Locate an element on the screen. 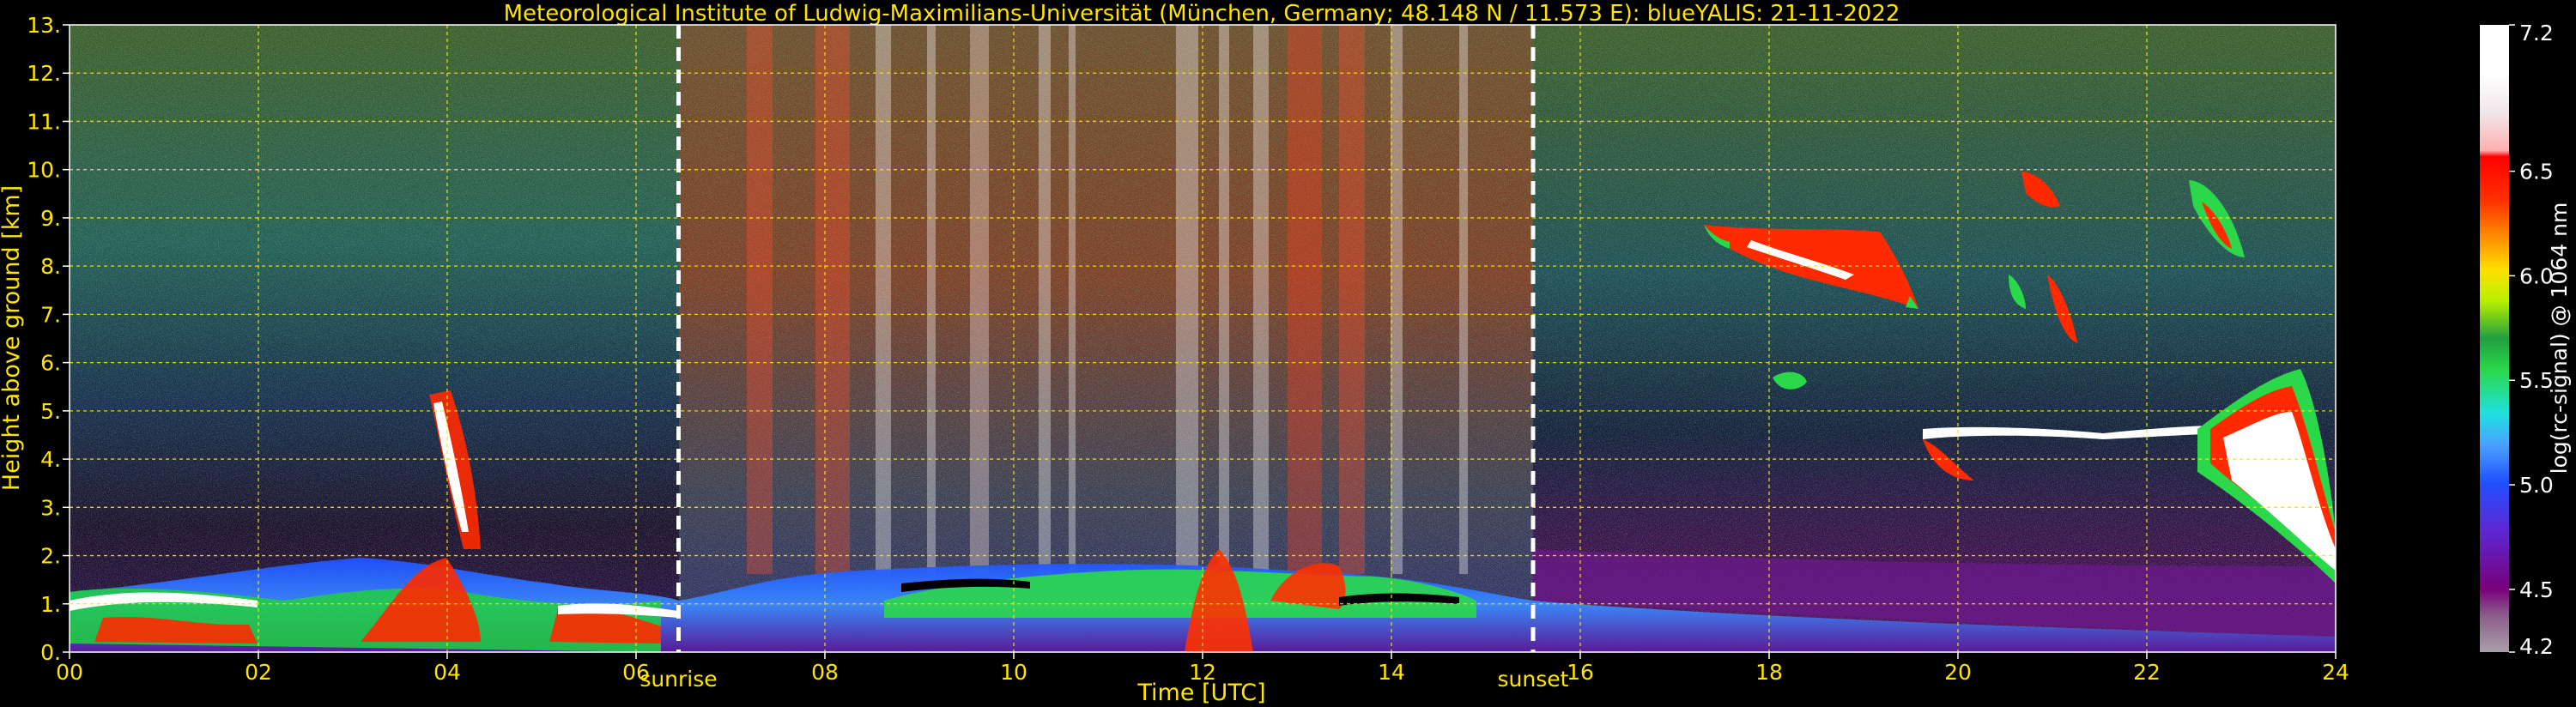 This screenshot has height=707, width=2576. x-tick-label: 24 is located at coordinates (2335, 672).